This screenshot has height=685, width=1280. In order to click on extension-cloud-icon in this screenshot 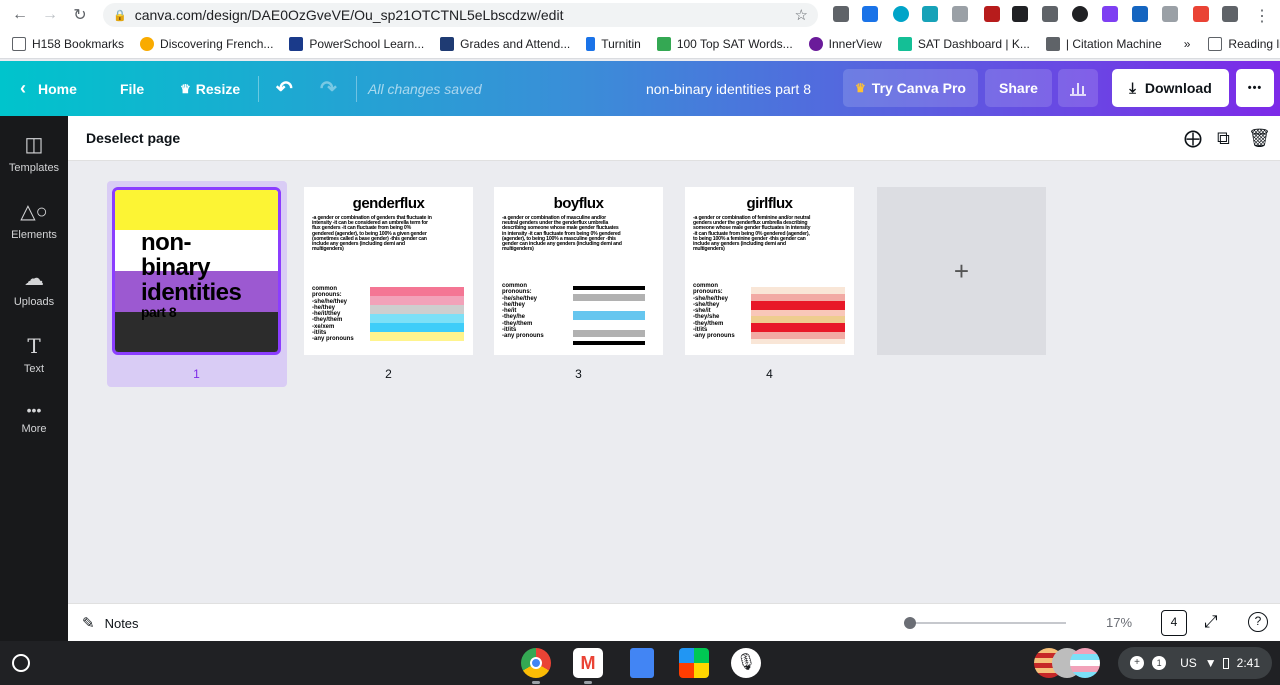, I will do `click(930, 14)`.